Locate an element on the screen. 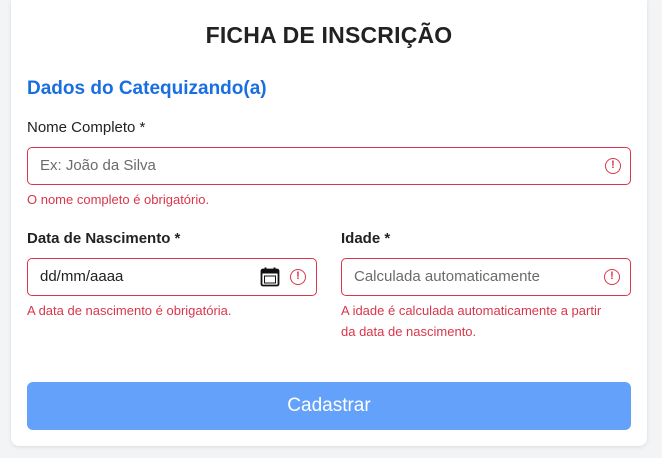 The width and height of the screenshot is (662, 458). name-placeholder: Ex: João da Silva is located at coordinates (98, 165).